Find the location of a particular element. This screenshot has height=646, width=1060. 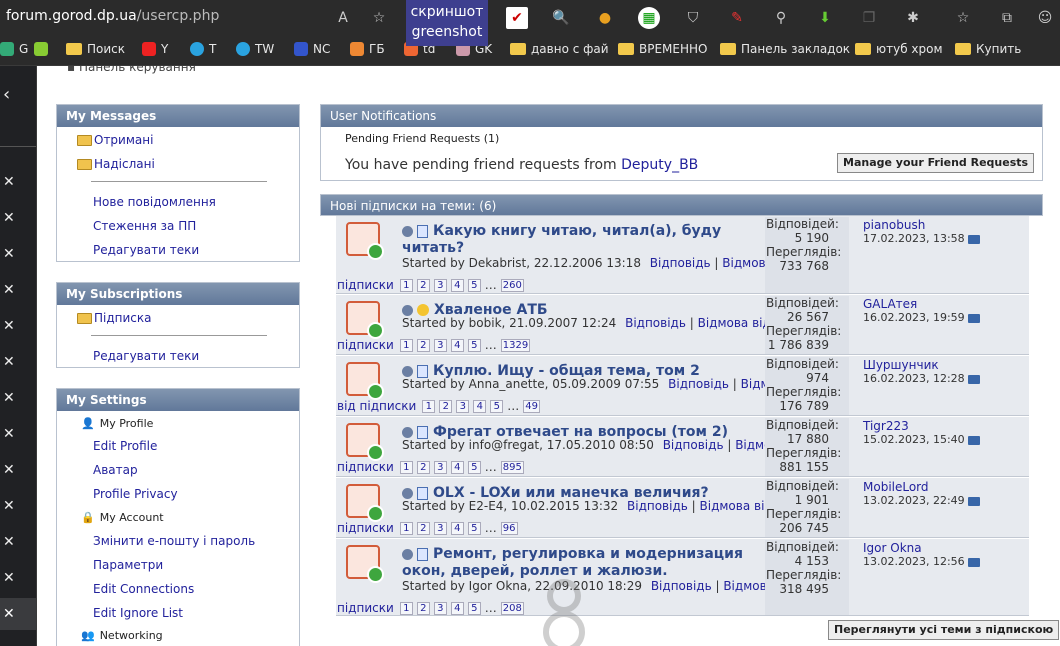

last-post-user: Igor Okna is located at coordinates (921, 548).